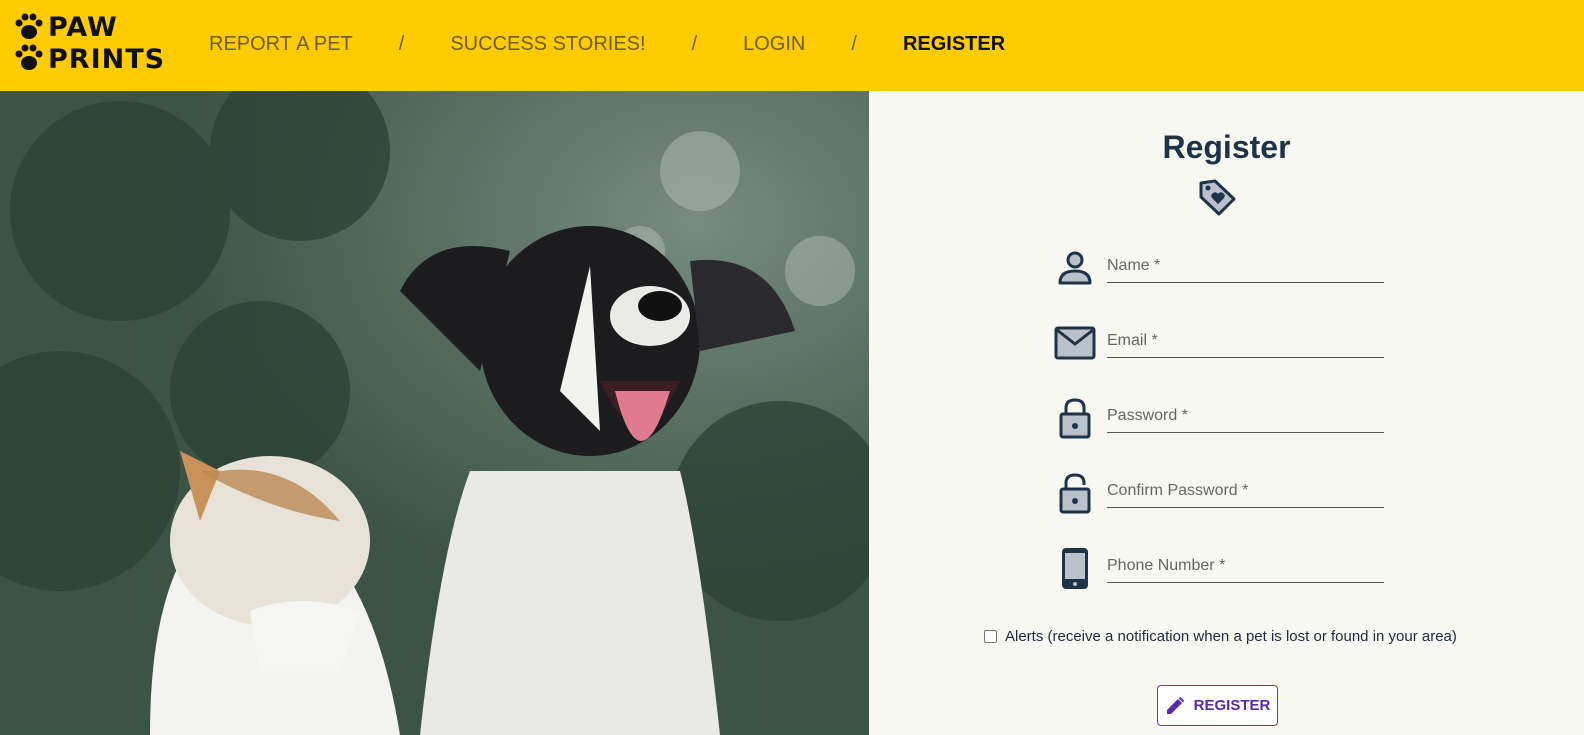 The height and width of the screenshot is (735, 1584). I want to click on name-field-label: Name *, so click(1134, 265).